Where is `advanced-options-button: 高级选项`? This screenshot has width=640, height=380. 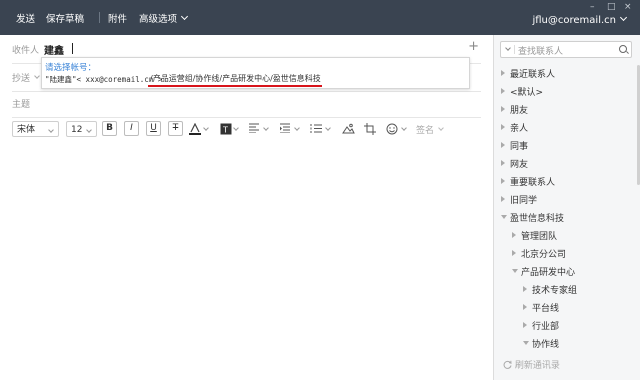
advanced-options-button: 高级选项 is located at coordinates (164, 18).